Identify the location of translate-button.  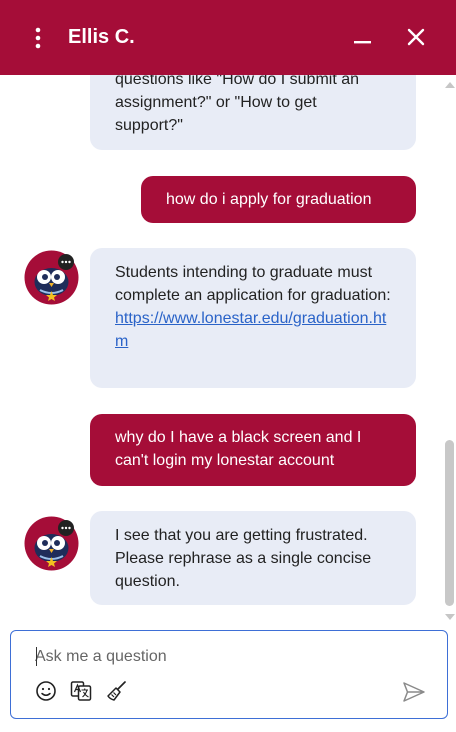
(81, 691).